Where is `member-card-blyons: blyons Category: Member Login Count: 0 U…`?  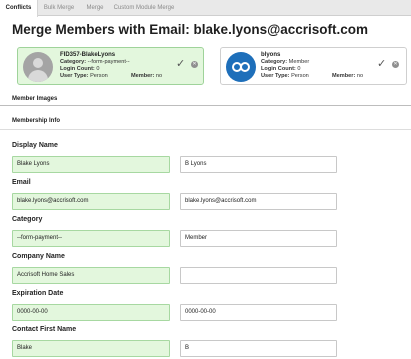
member-card-blyons: blyons Category: Member Login Count: 0 U… is located at coordinates (313, 66).